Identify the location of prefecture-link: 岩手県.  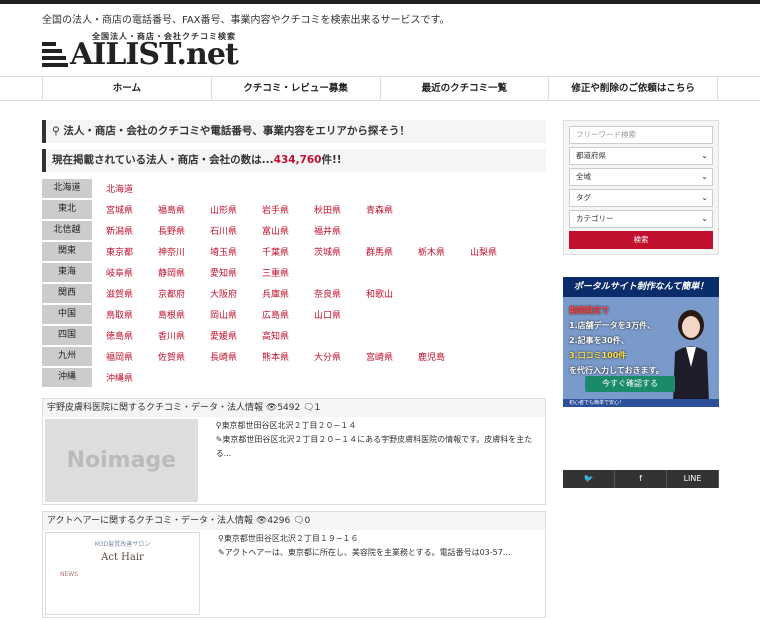
(288, 209).